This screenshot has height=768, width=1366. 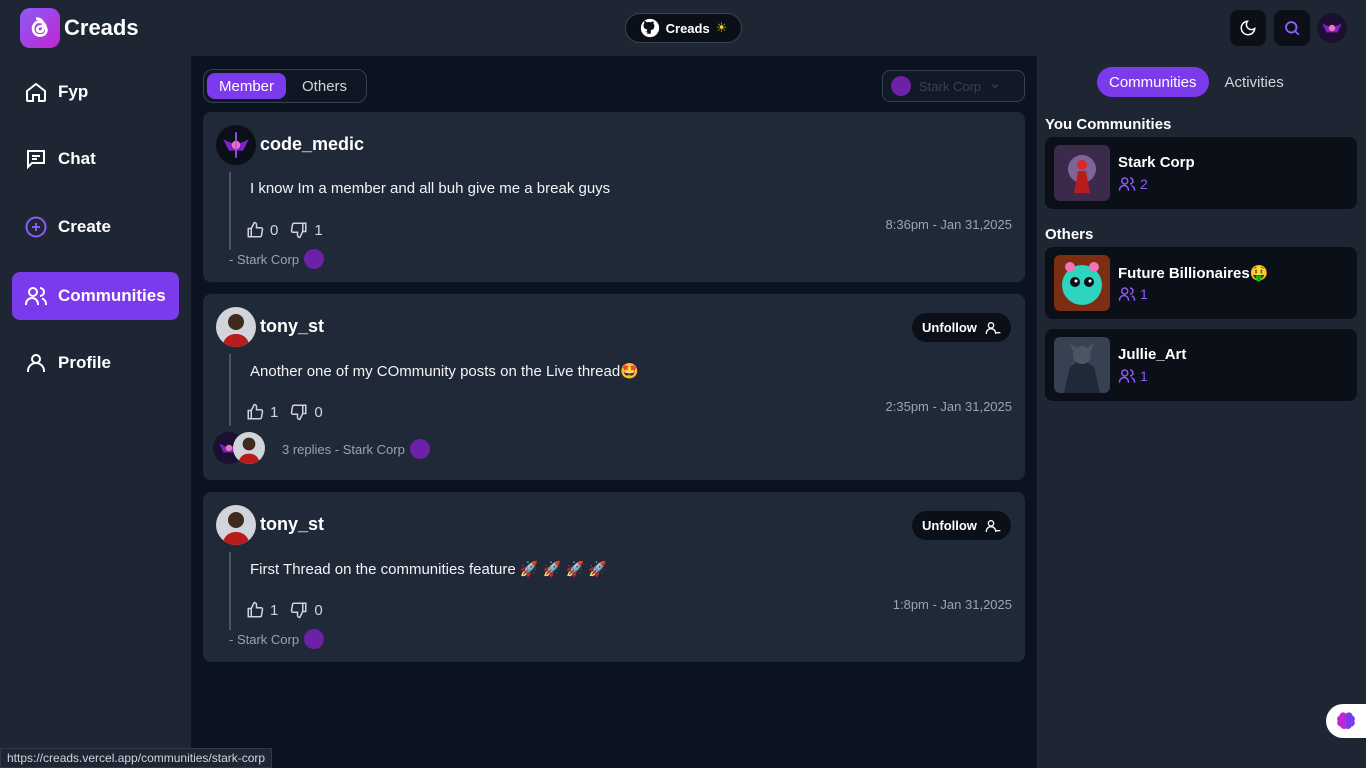 What do you see at coordinates (1193, 273) in the screenshot?
I see `community-name: Future Billionaires🤑` at bounding box center [1193, 273].